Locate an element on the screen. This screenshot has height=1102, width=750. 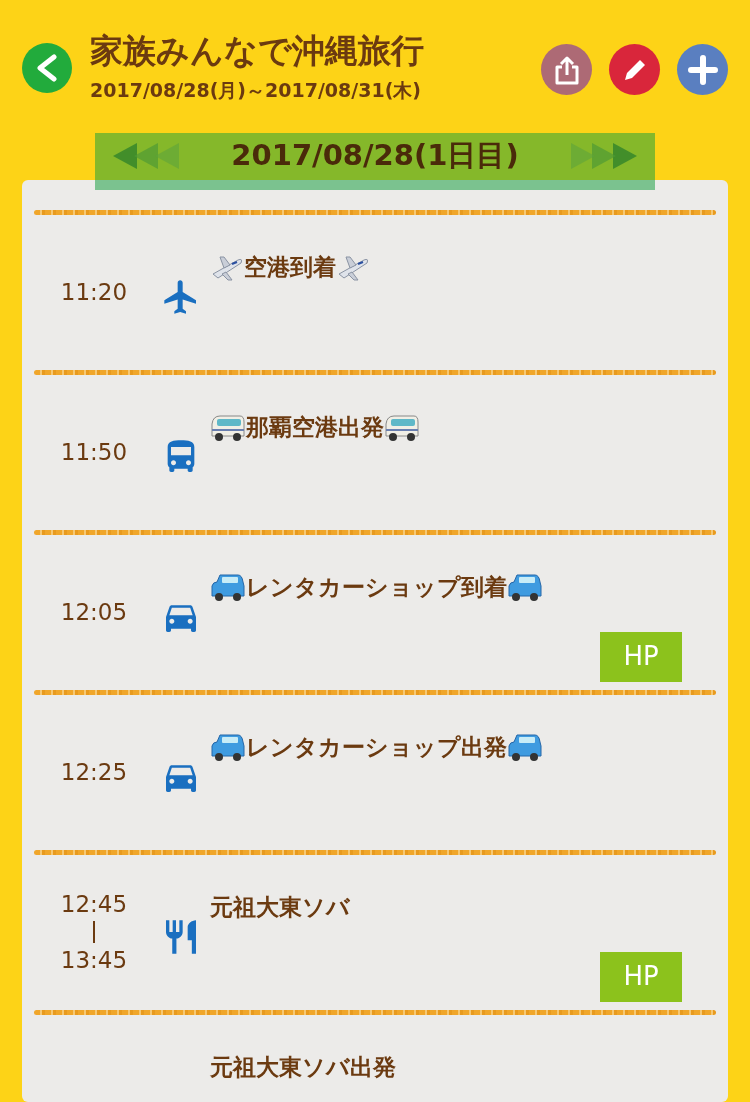
add-button is located at coordinates (702, 69).